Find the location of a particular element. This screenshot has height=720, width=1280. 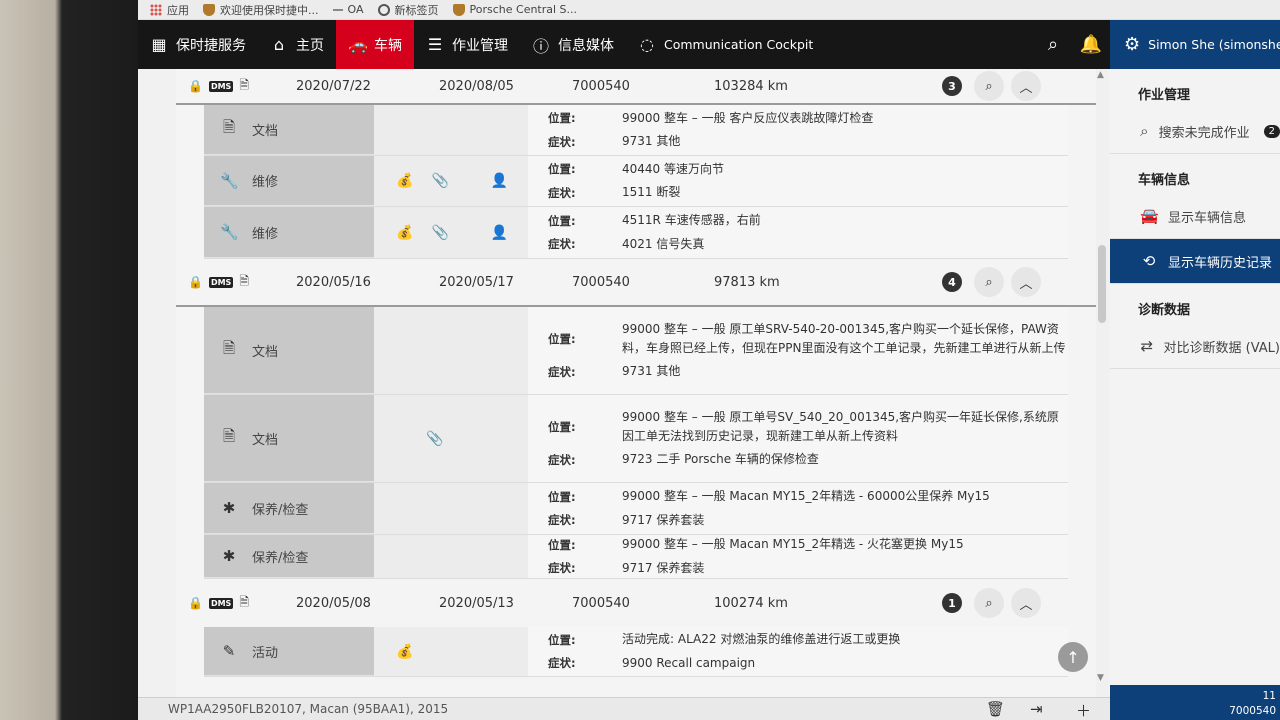

trash-icon: 🗑 is located at coordinates (996, 709).